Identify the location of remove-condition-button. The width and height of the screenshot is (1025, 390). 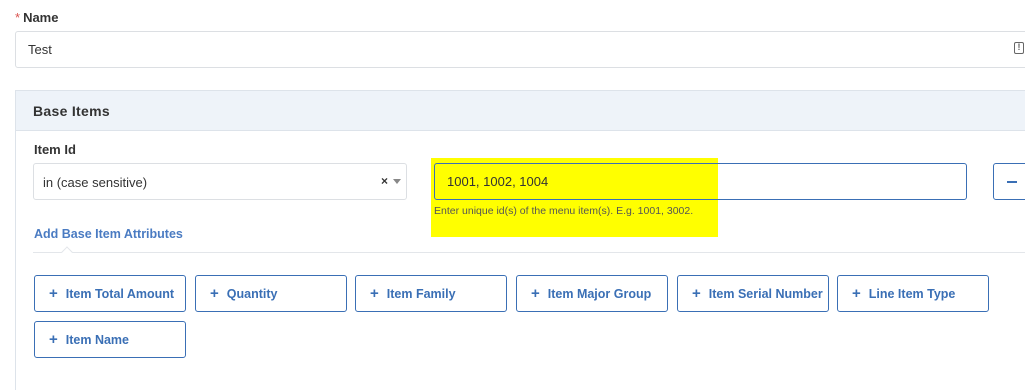
(1009, 181).